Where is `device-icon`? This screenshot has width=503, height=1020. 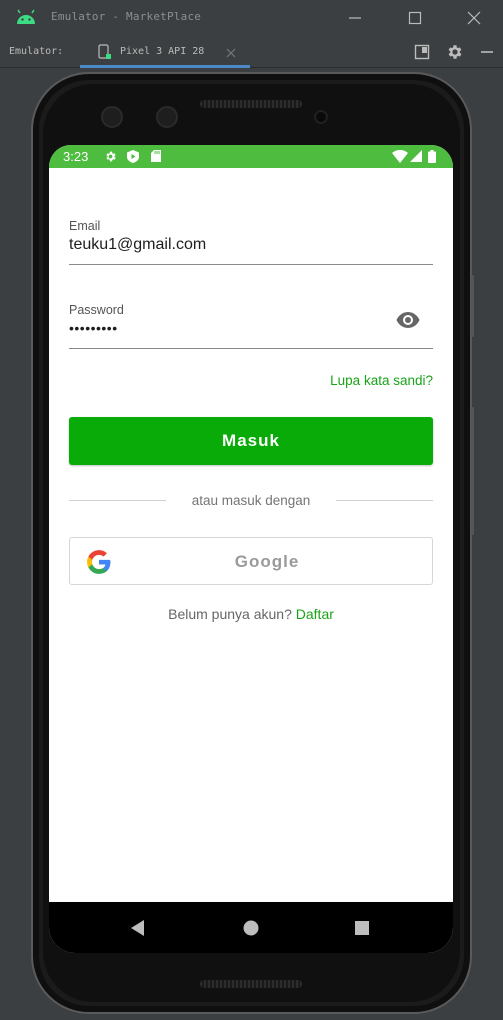
device-icon is located at coordinates (104, 51).